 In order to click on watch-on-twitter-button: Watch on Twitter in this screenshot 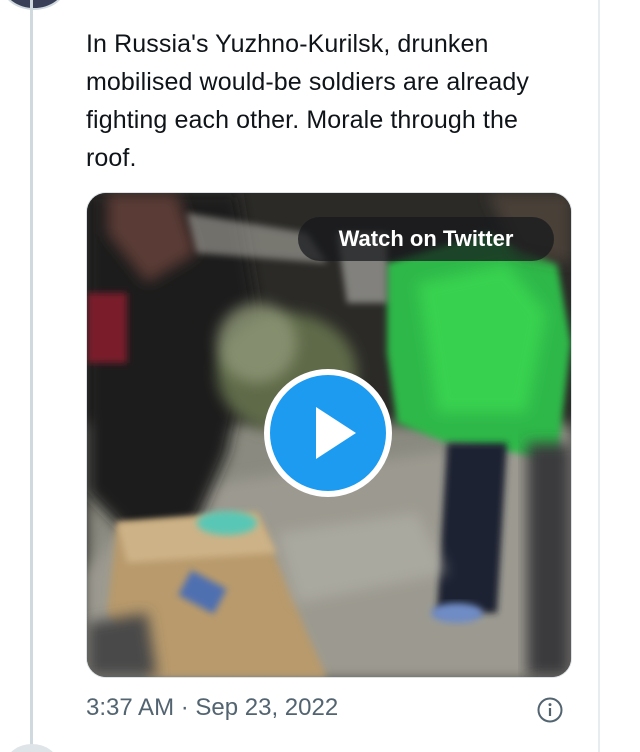, I will do `click(426, 239)`.